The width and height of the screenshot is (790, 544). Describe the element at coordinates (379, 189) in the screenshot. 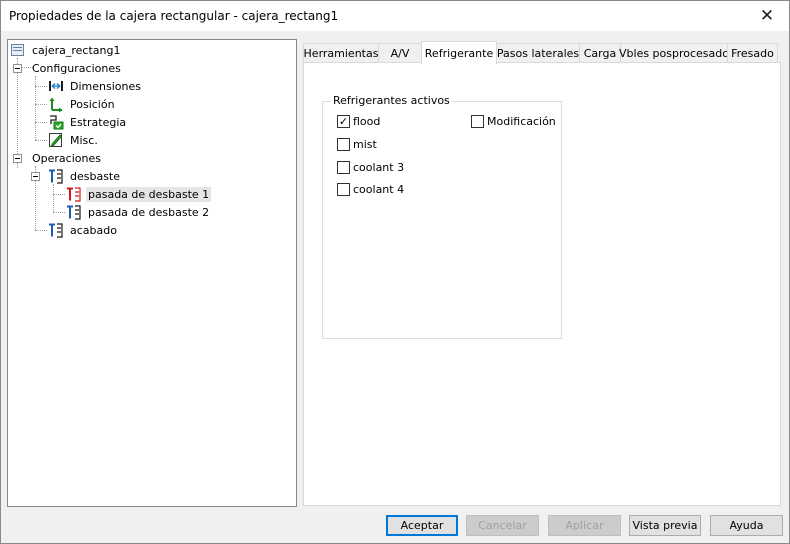

I see `checkbox-label: coolant 4` at that location.